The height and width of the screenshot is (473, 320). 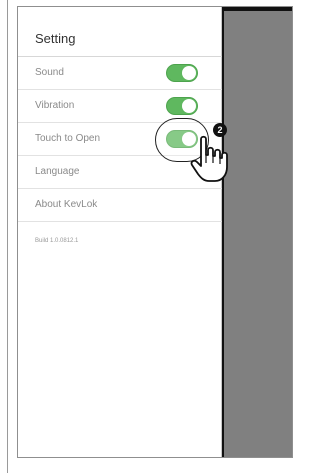 I want to click on vibration-toggle, so click(x=182, y=106).